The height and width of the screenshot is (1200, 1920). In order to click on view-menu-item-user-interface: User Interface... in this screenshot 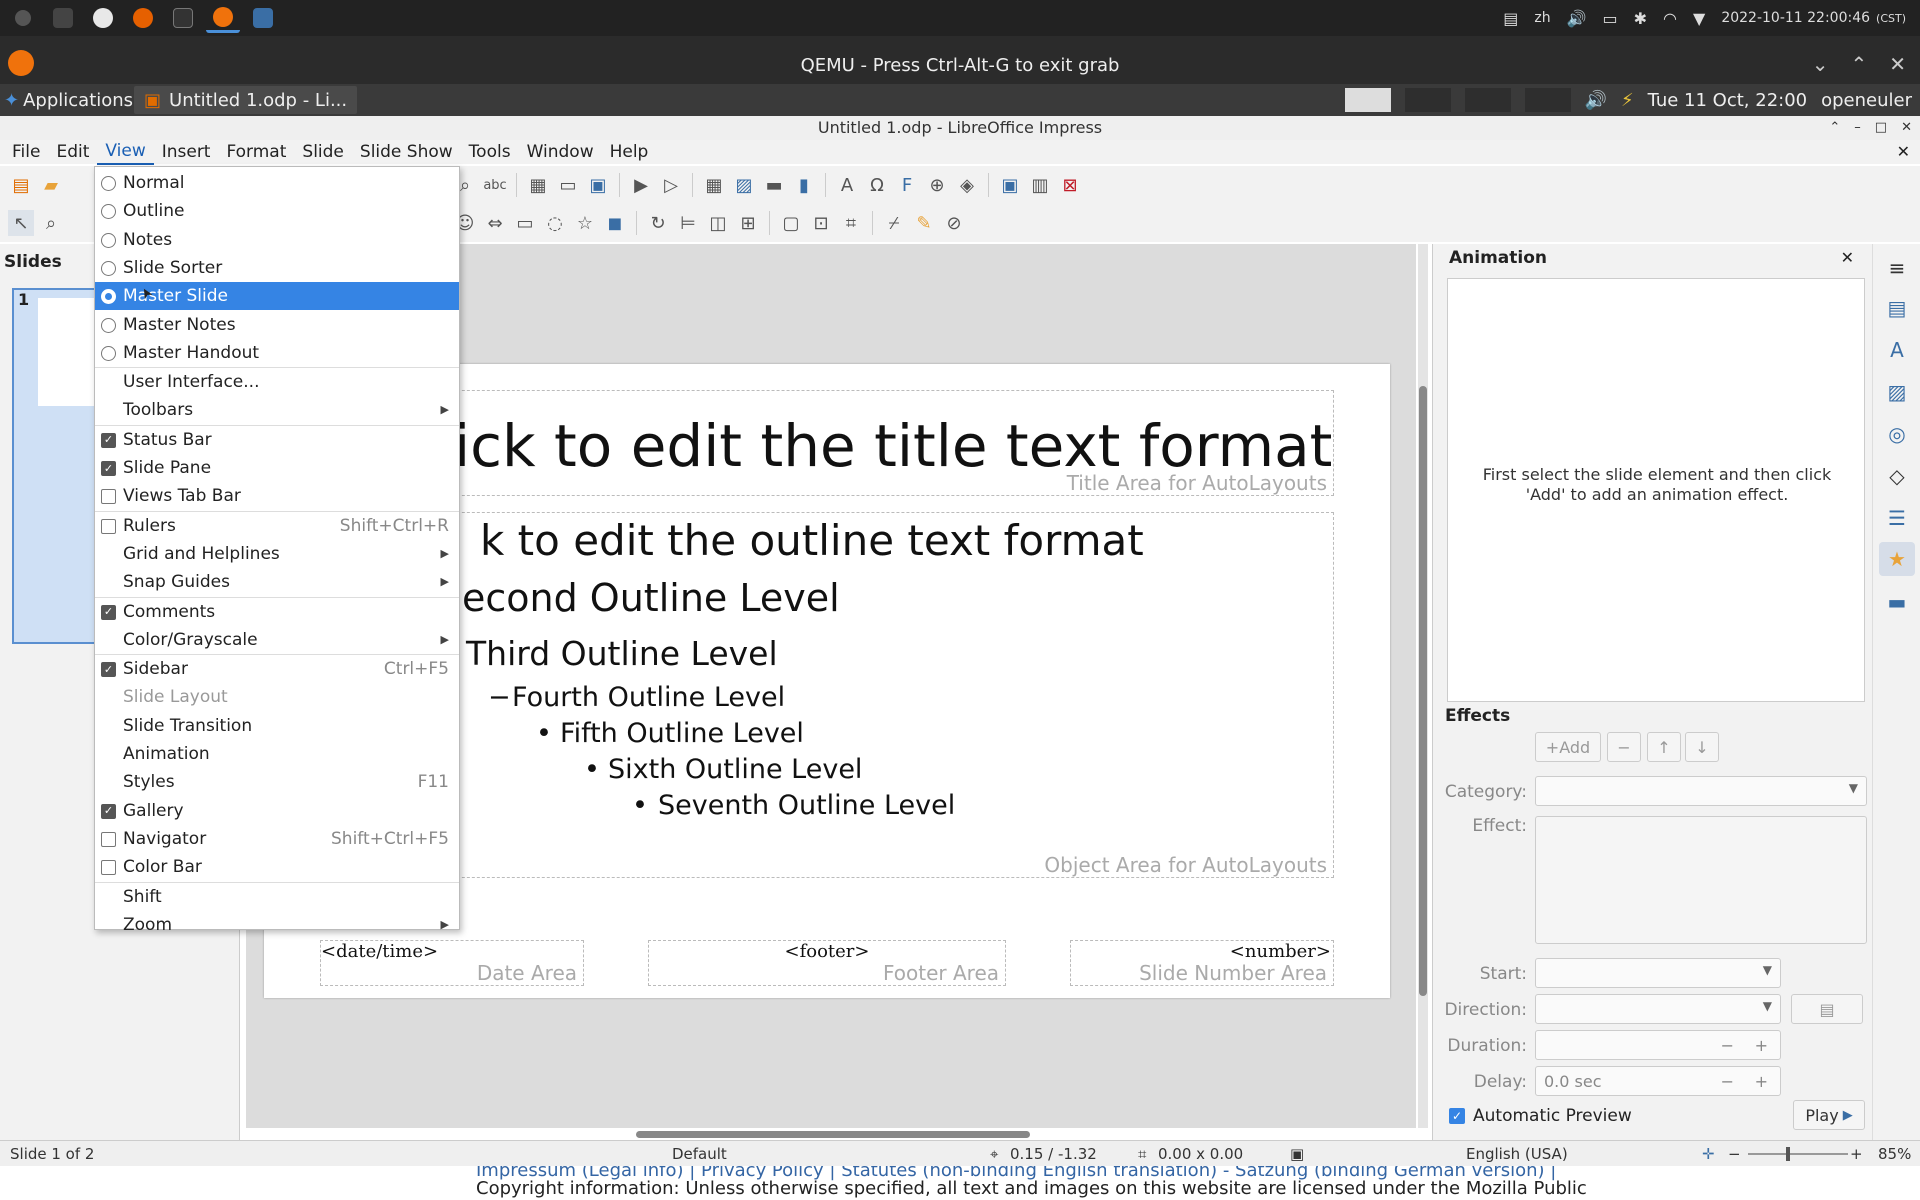, I will do `click(277, 382)`.